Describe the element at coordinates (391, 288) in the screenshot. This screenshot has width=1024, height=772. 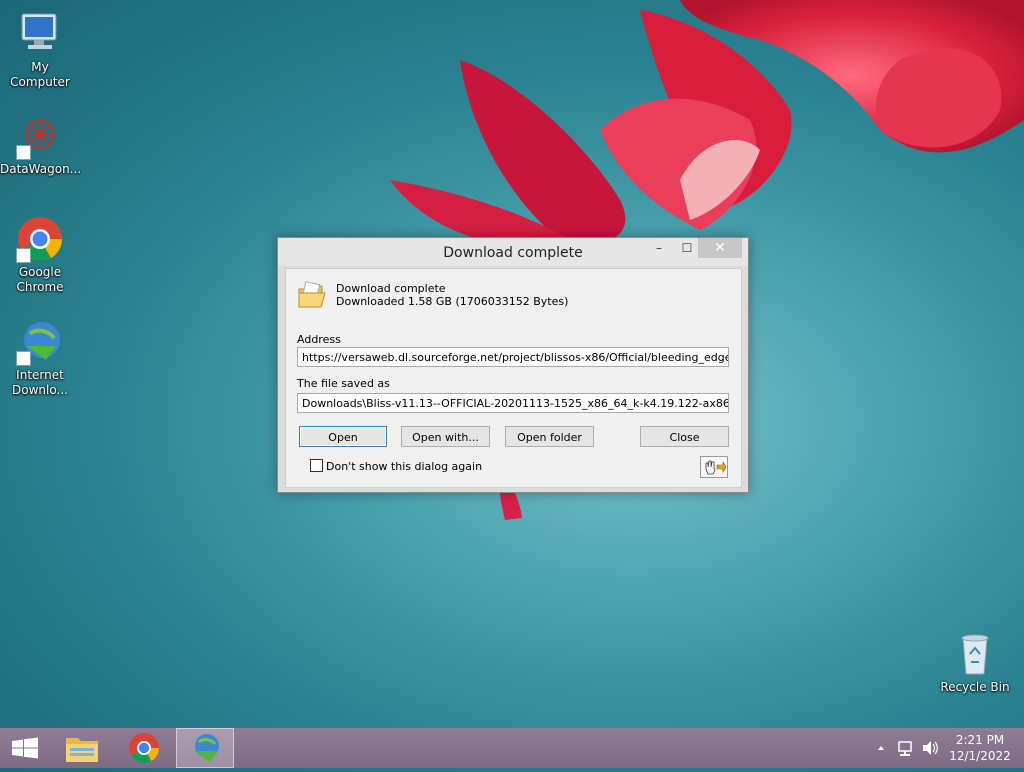
I see `status-message: Download complete` at that location.